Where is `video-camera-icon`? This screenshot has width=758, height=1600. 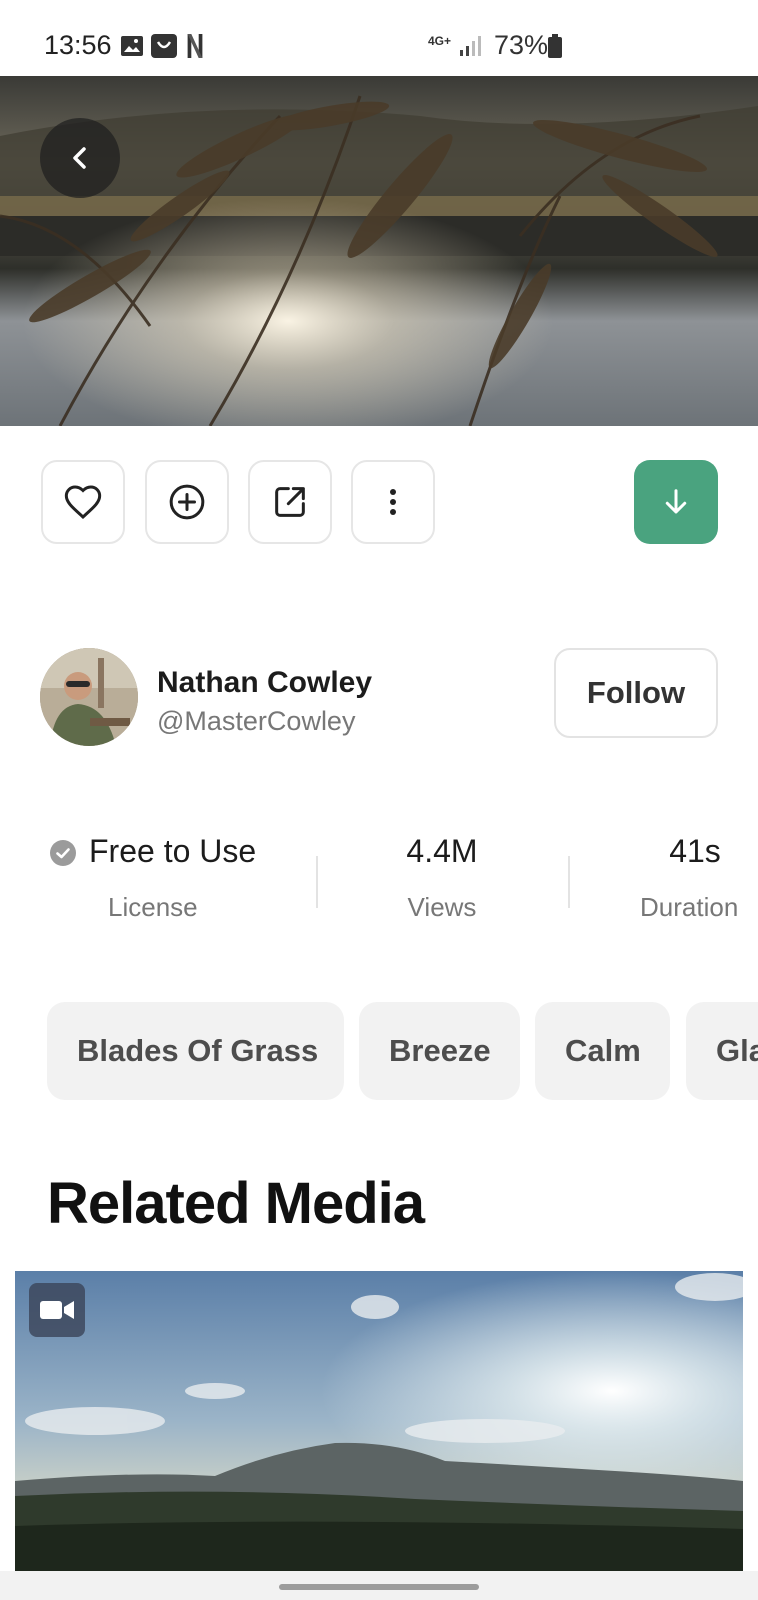
video-camera-icon is located at coordinates (57, 1310).